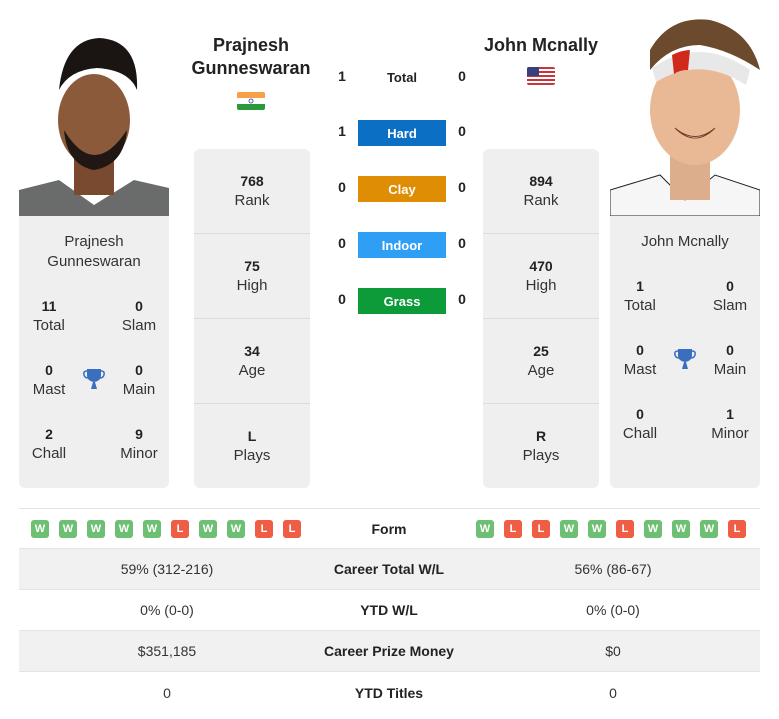 Image resolution: width=779 pixels, height=719 pixels. What do you see at coordinates (541, 276) in the screenshot?
I see `stat-high-right: 470 High` at bounding box center [541, 276].